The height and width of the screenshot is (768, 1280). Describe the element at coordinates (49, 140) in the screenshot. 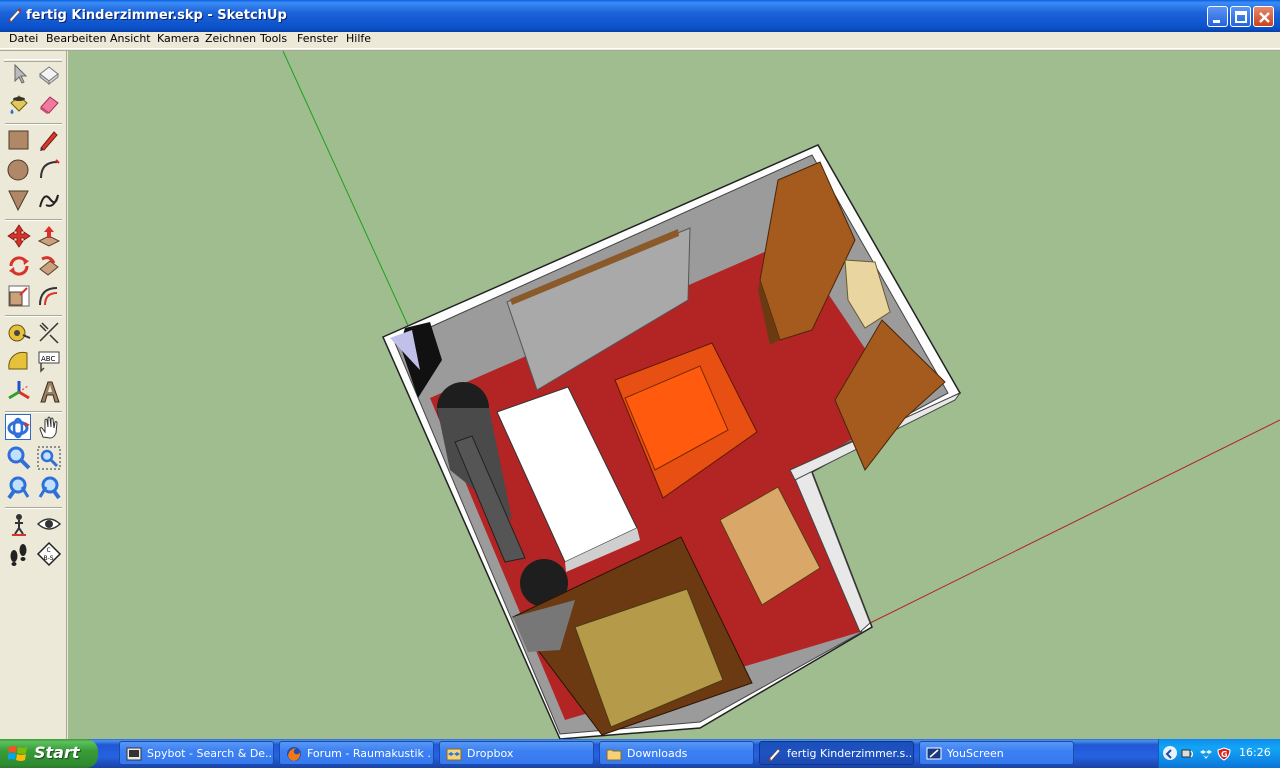

I see `line-tool-button` at that location.